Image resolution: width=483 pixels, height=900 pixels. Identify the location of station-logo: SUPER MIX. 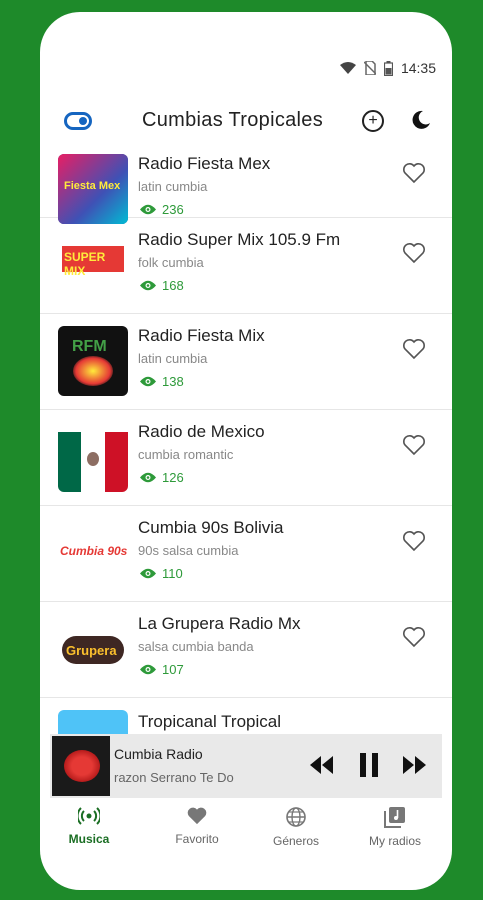
(93, 265).